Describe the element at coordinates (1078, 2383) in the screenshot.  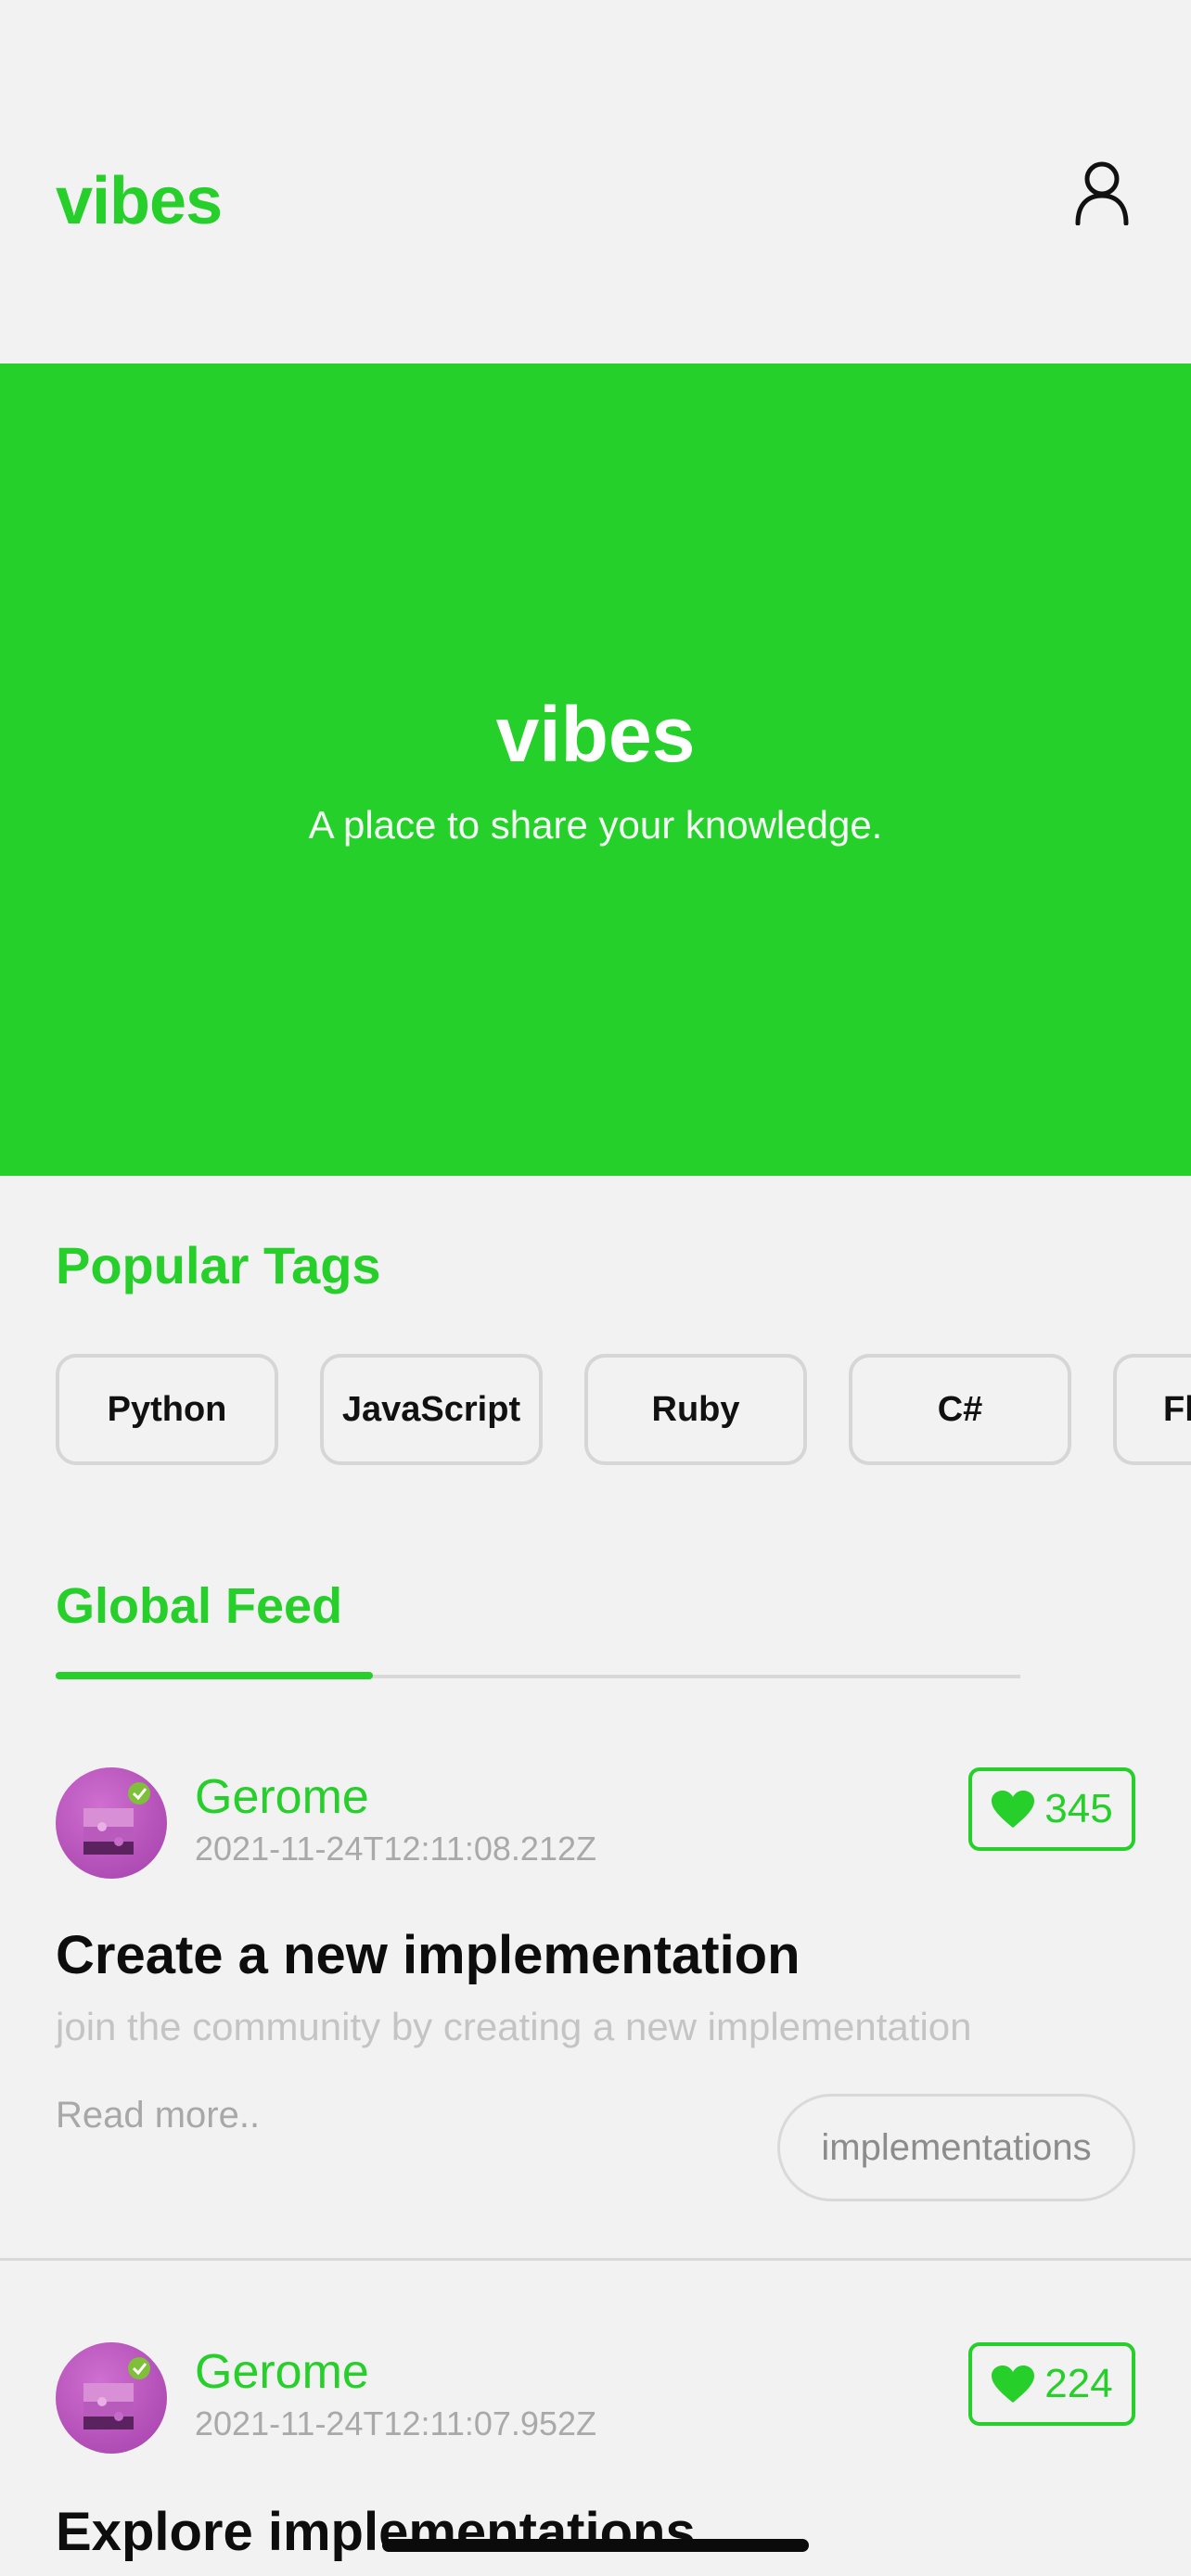
I see `like-count: 224` at that location.